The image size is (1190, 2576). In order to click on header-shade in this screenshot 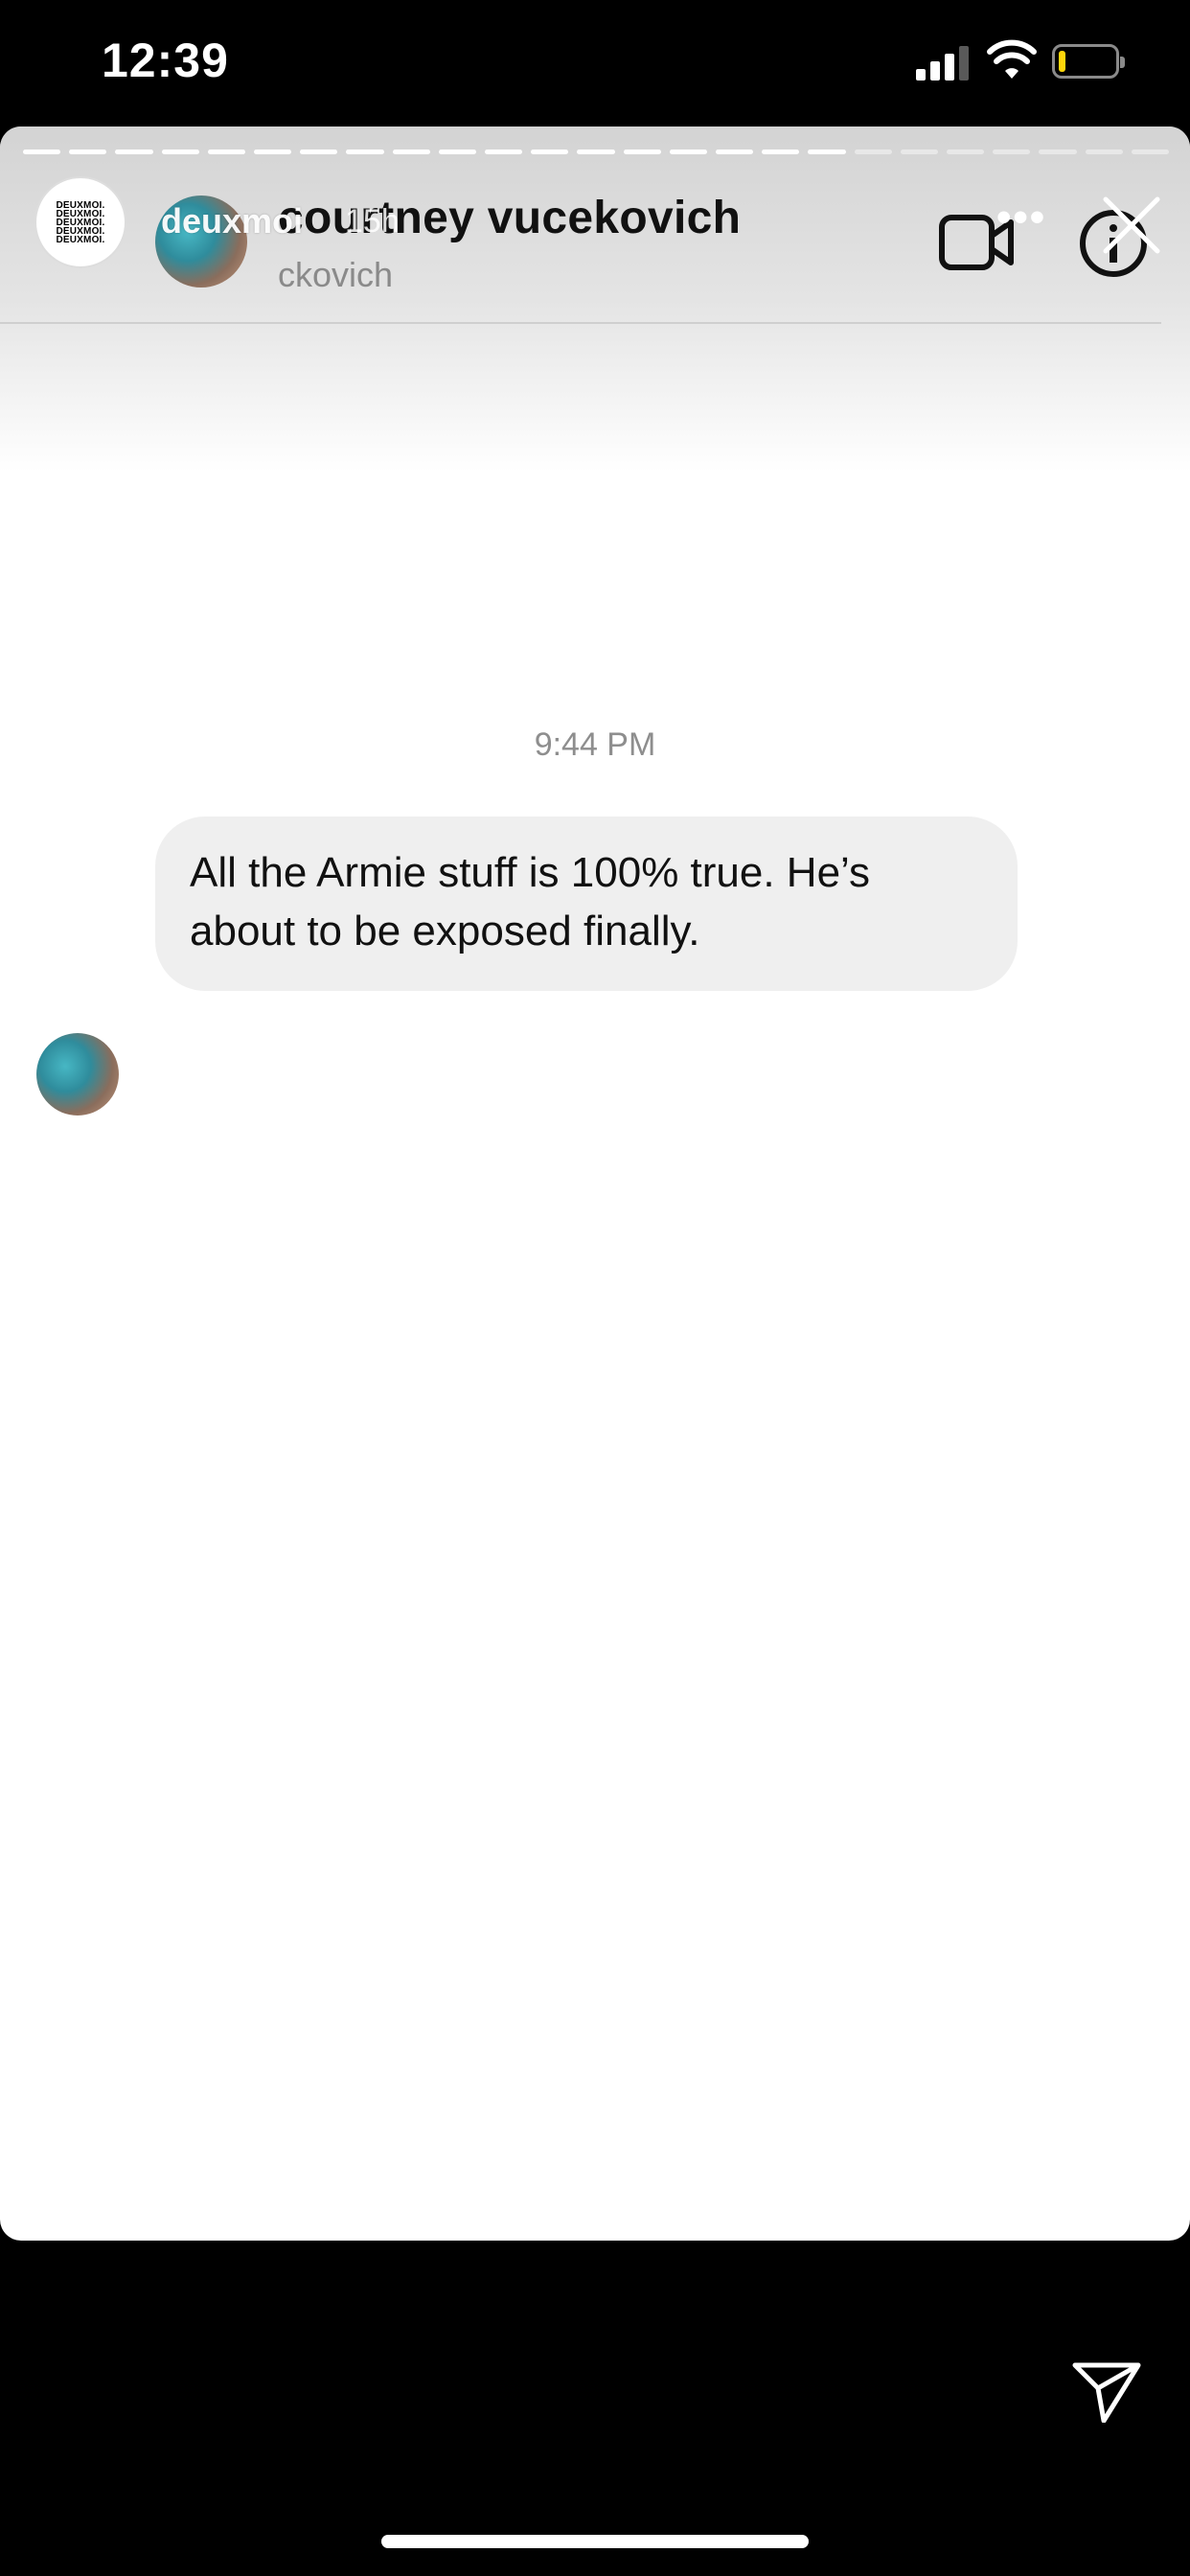, I will do `click(595, 299)`.